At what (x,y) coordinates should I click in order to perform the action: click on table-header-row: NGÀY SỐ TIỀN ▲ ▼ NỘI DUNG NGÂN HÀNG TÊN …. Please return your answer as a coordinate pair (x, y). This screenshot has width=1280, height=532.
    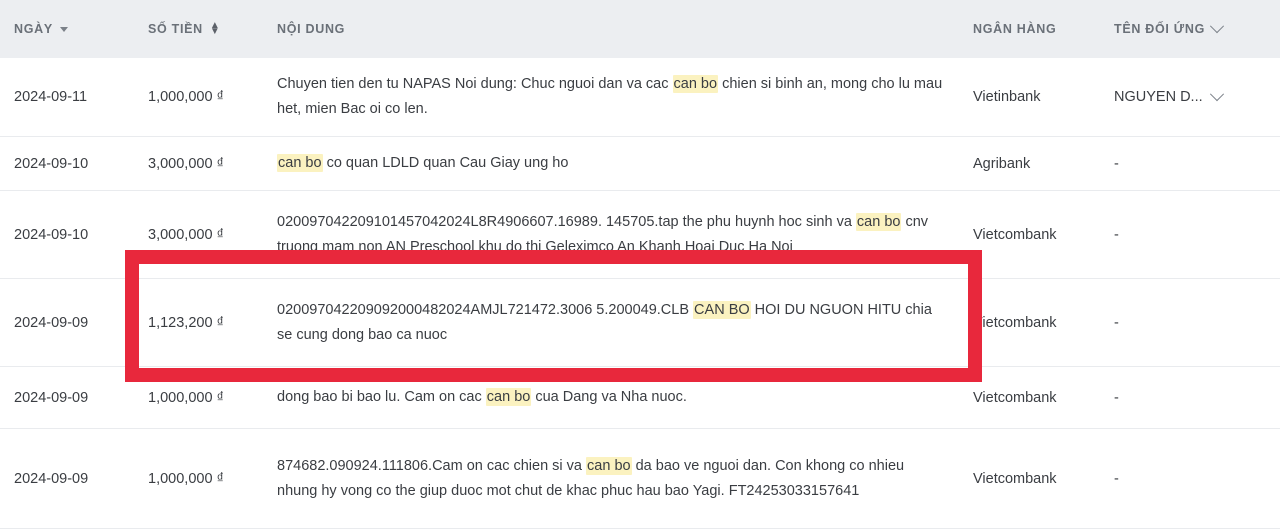
    Looking at the image, I should click on (640, 29).